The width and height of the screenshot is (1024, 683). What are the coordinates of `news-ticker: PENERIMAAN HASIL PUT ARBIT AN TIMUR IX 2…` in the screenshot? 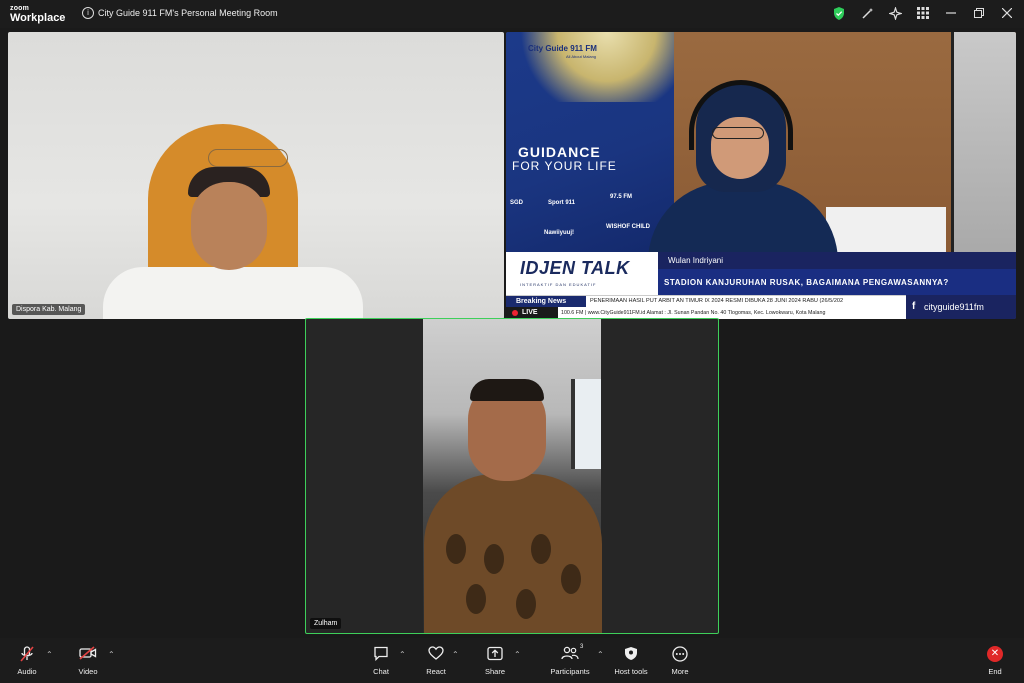 It's located at (717, 301).